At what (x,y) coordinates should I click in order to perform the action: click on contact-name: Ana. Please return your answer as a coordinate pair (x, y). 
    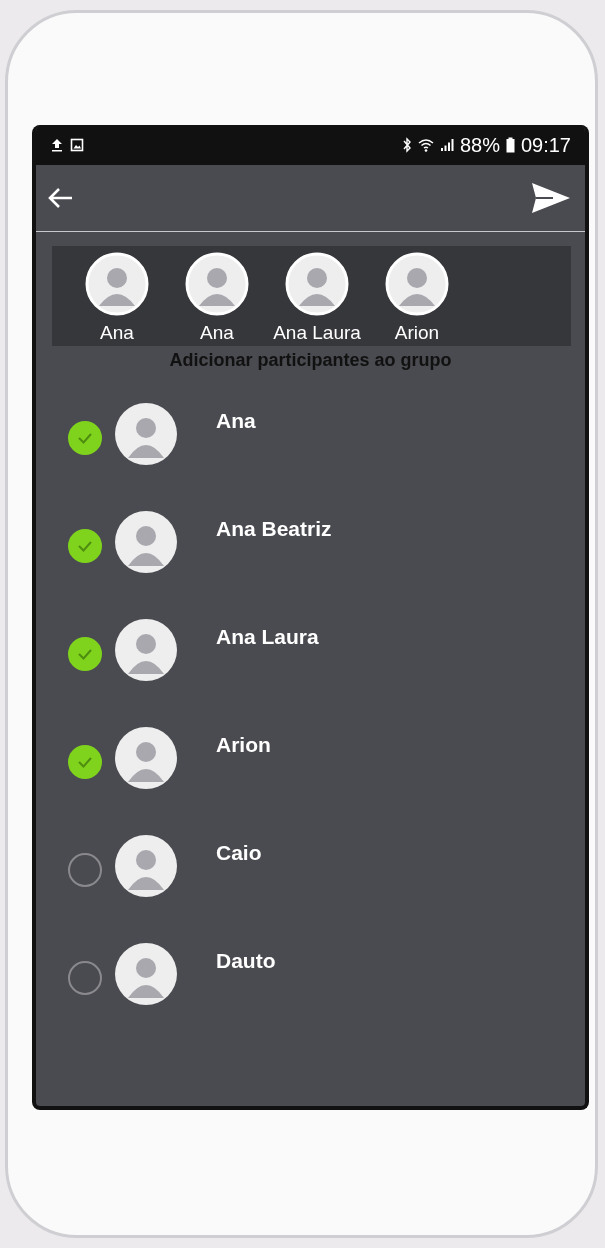
    Looking at the image, I should click on (236, 421).